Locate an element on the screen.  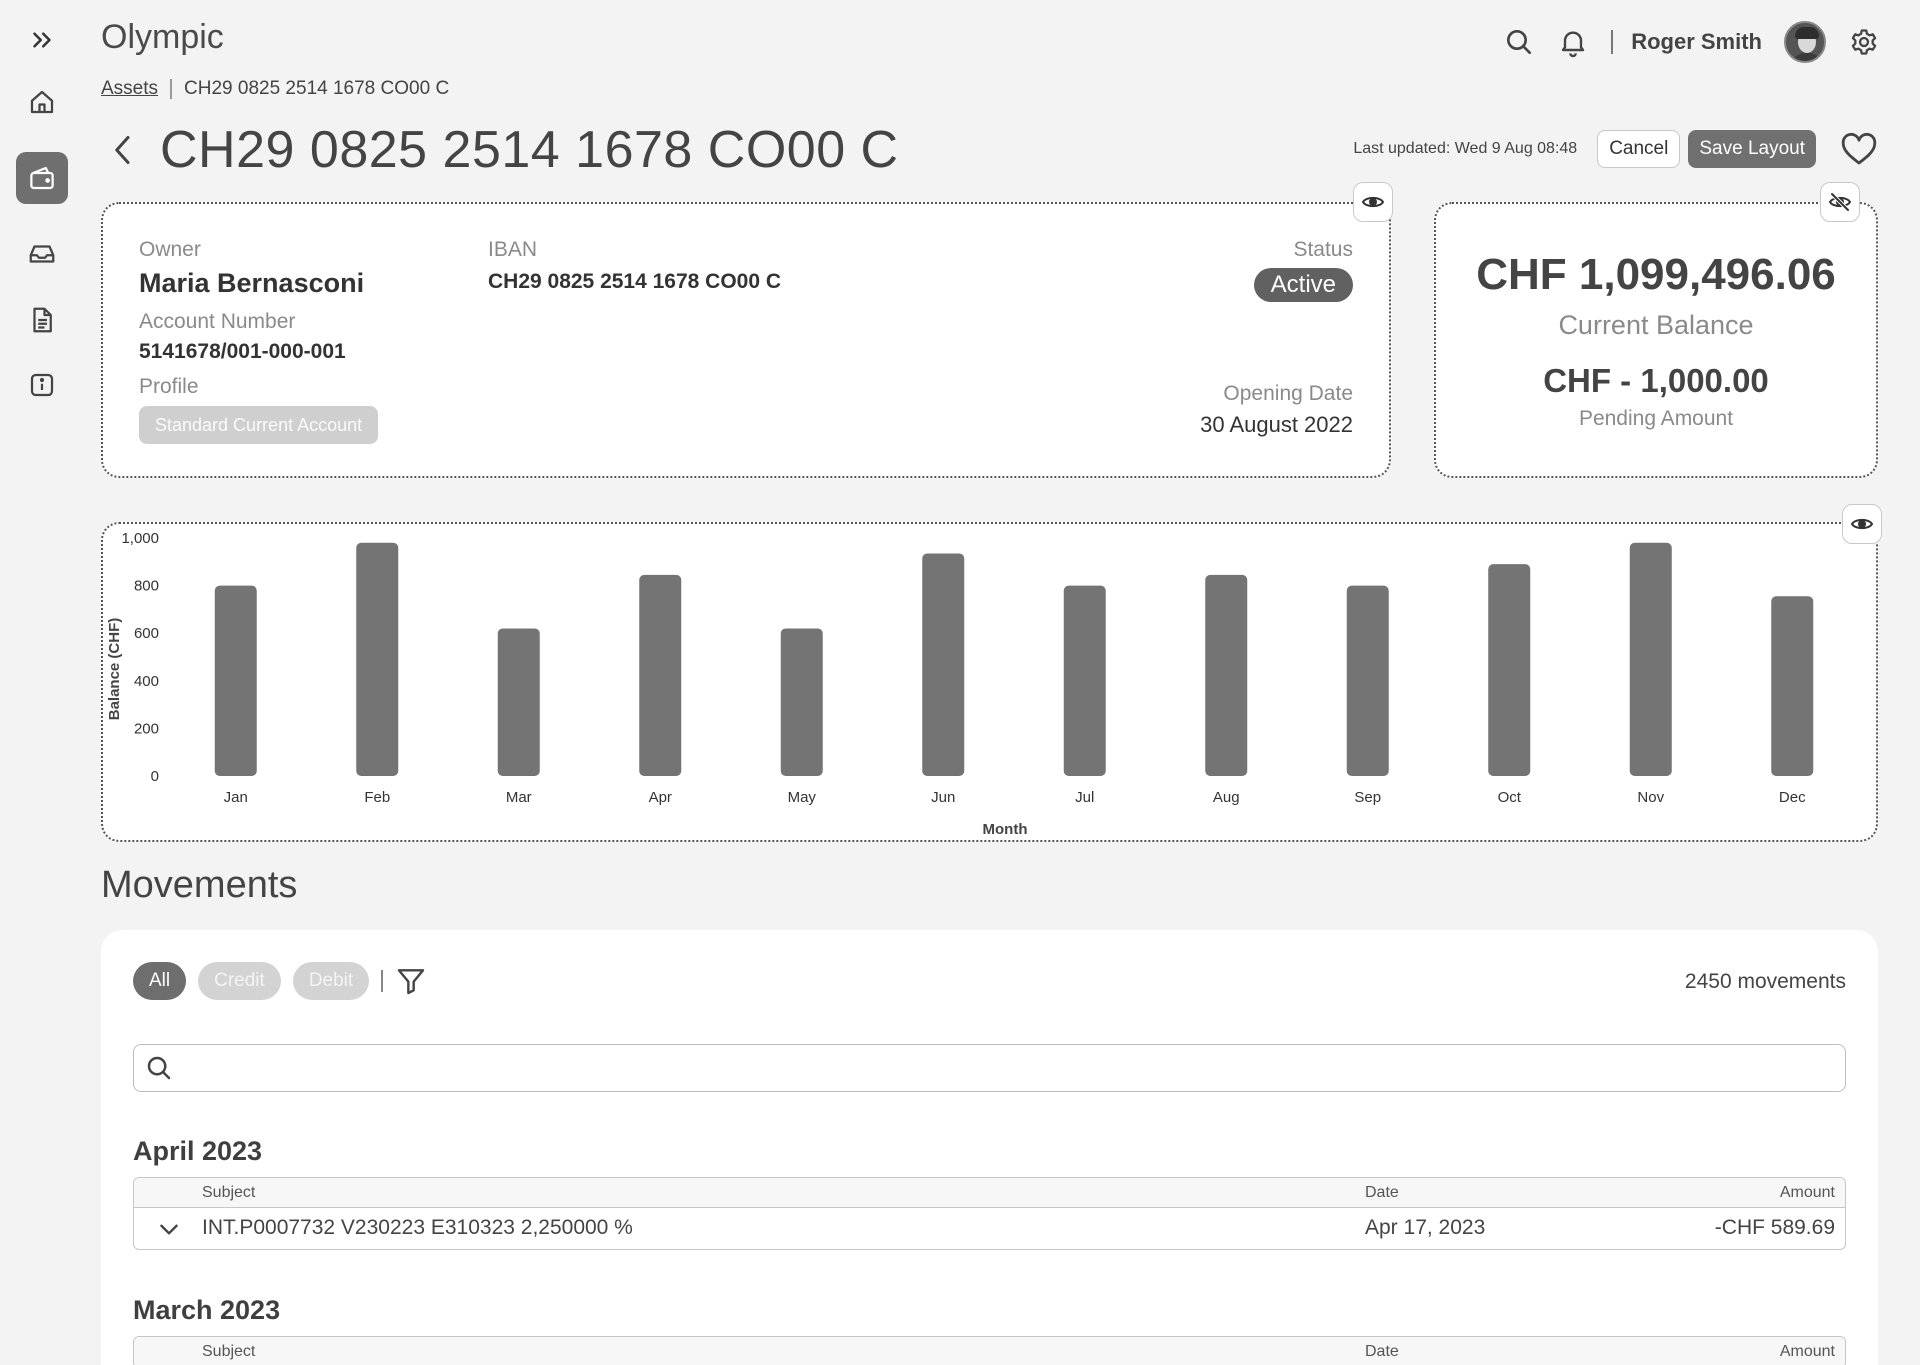
opening-date-value: 30 August 2022 is located at coordinates (1276, 424).